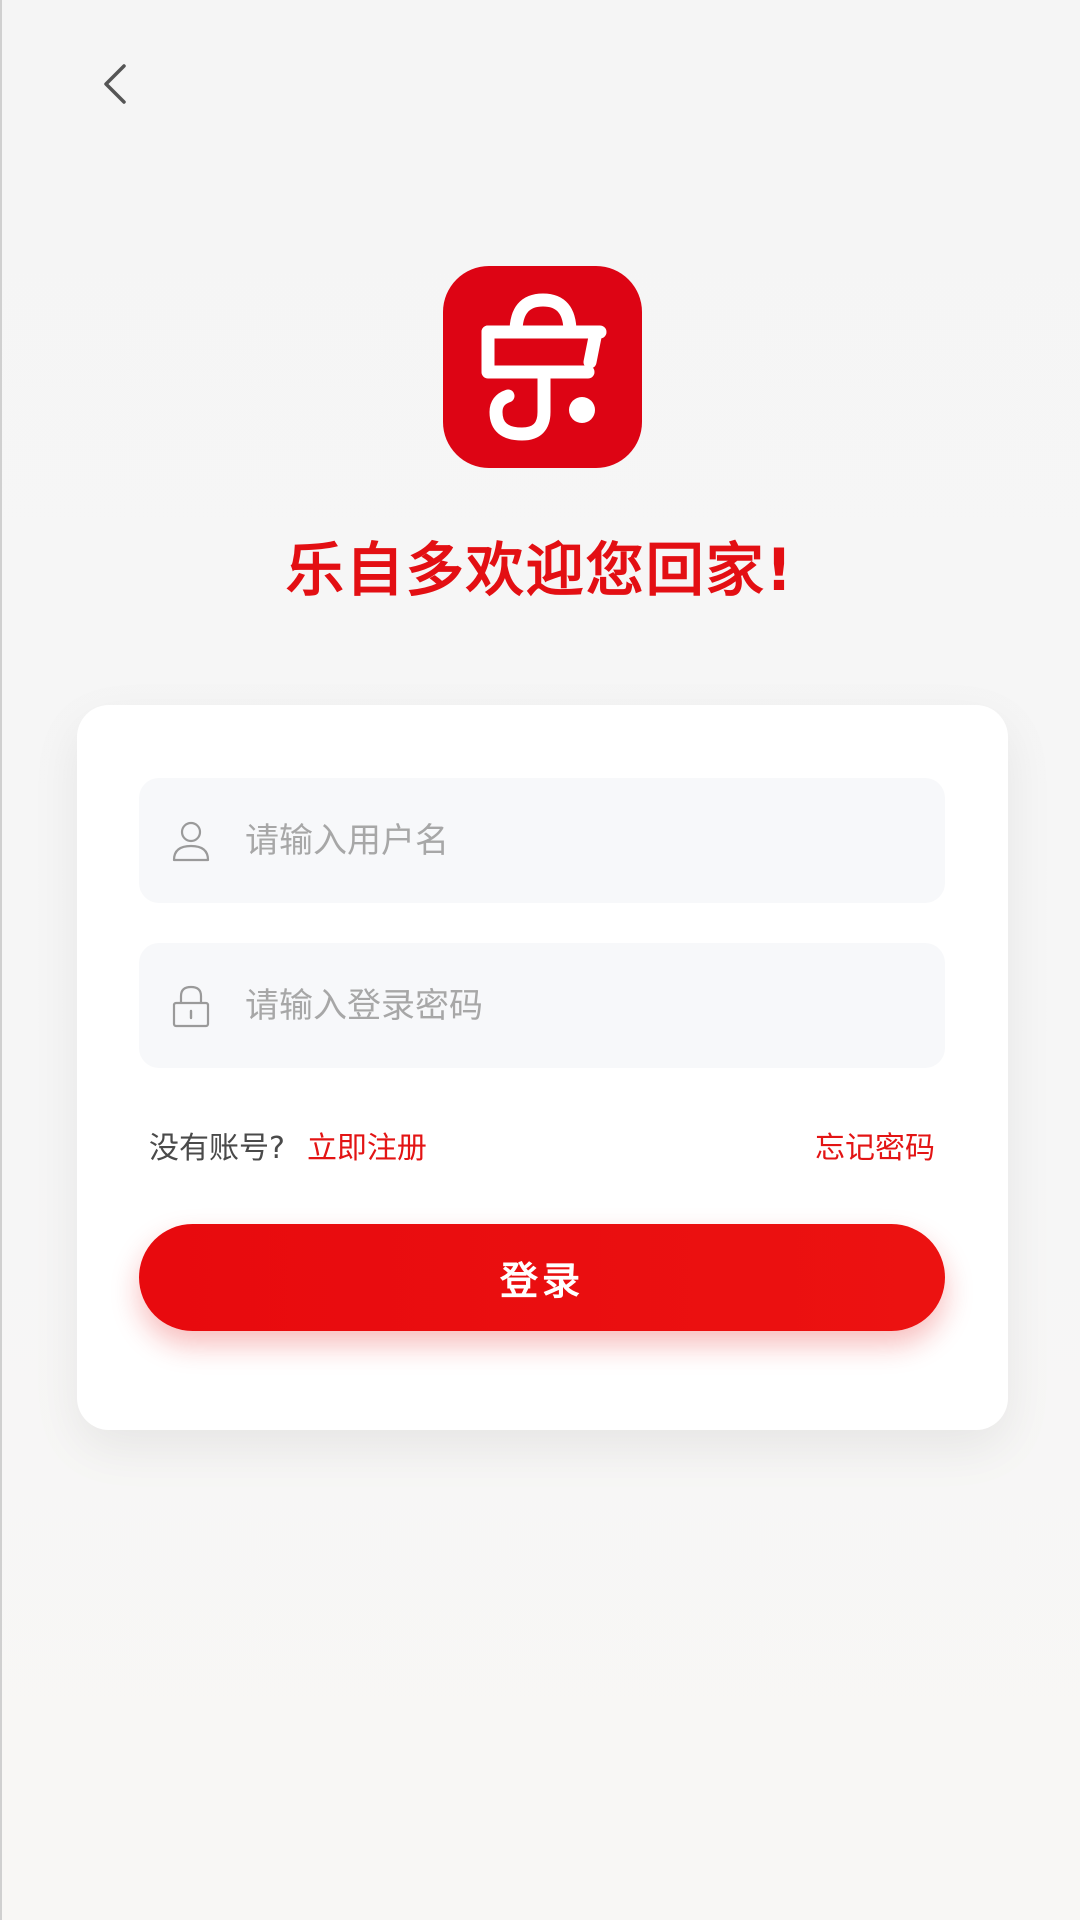 Image resolution: width=1080 pixels, height=1920 pixels. What do you see at coordinates (191, 841) in the screenshot?
I see `user-icon` at bounding box center [191, 841].